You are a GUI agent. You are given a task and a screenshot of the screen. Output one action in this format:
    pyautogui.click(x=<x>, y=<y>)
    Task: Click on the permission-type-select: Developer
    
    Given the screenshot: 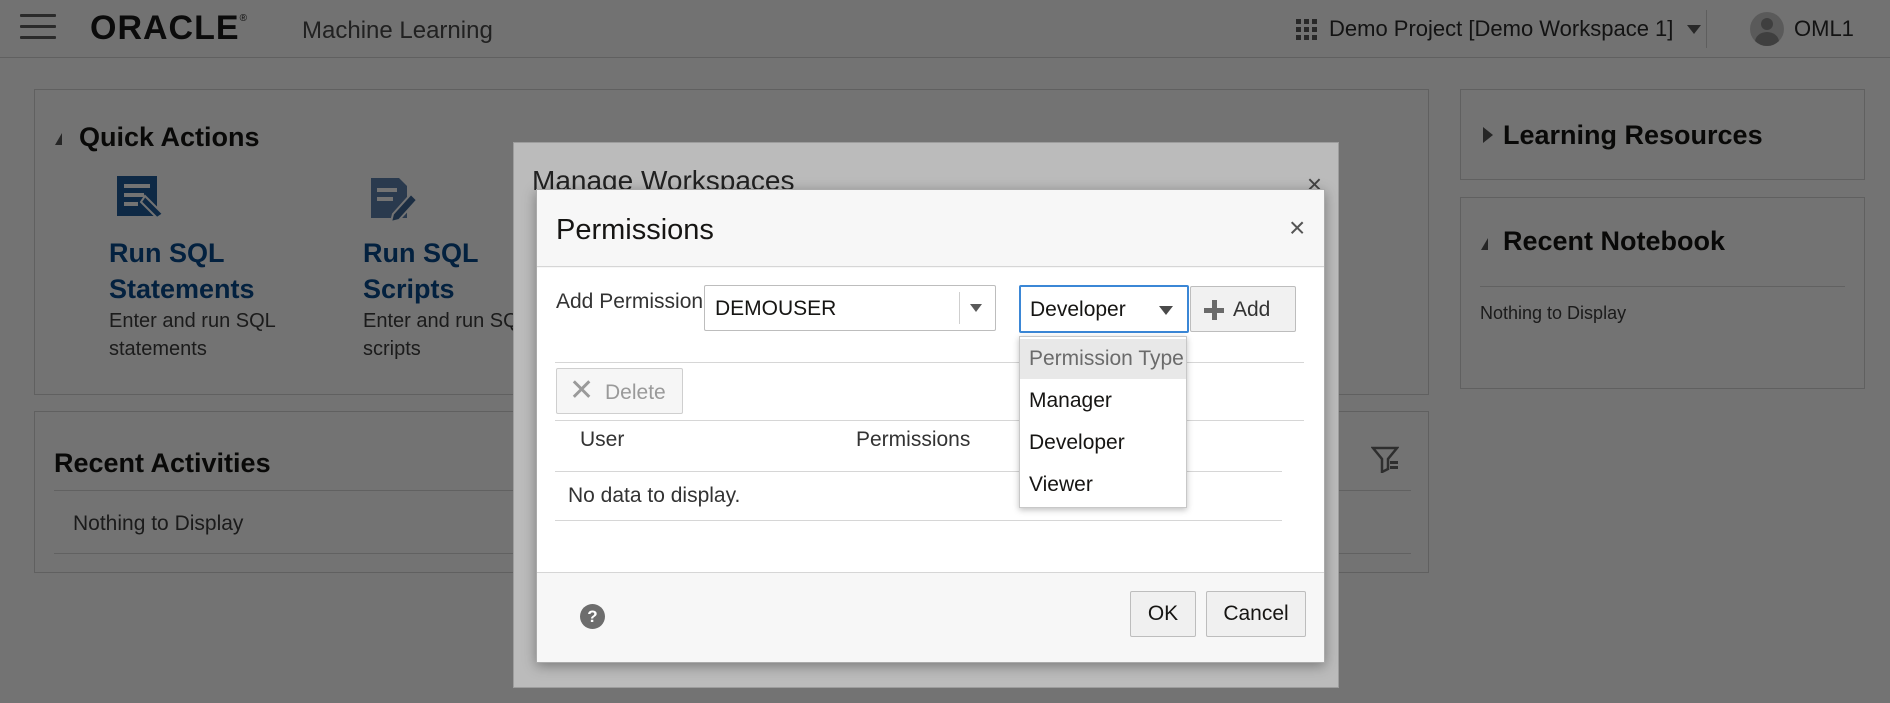 What is the action you would take?
    pyautogui.click(x=1104, y=309)
    